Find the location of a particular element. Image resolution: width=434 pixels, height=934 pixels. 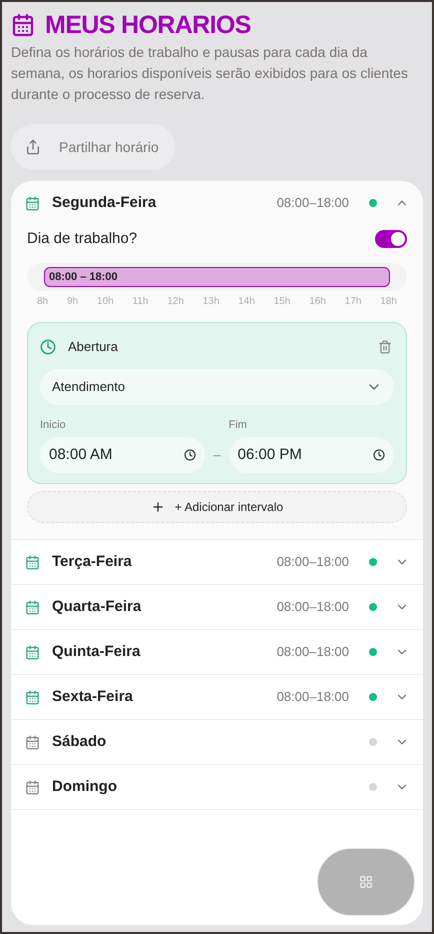

day-name: Segunda-Feira is located at coordinates (105, 202).